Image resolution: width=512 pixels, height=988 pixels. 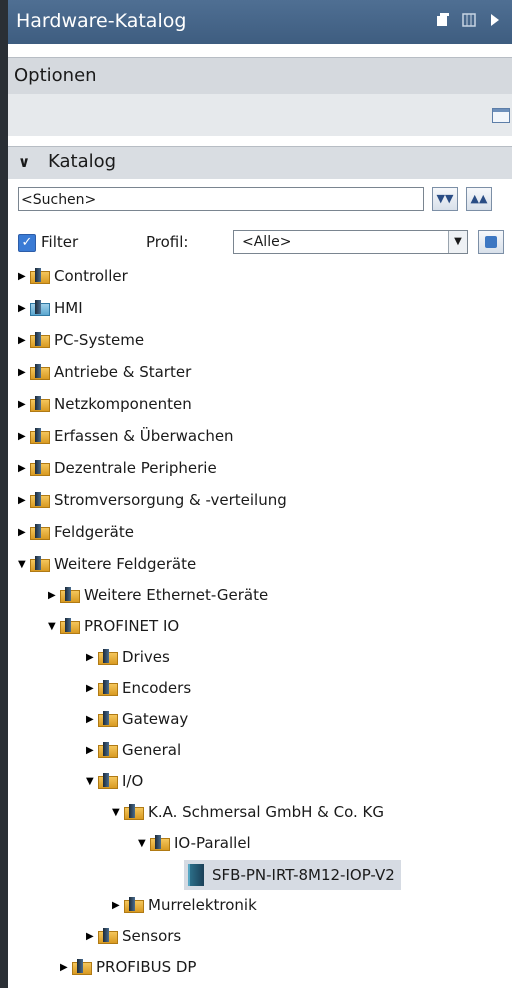 What do you see at coordinates (117, 468) in the screenshot?
I see `tree-item-dezentrale-peripherie: ▶ Dezentrale Peripherie` at bounding box center [117, 468].